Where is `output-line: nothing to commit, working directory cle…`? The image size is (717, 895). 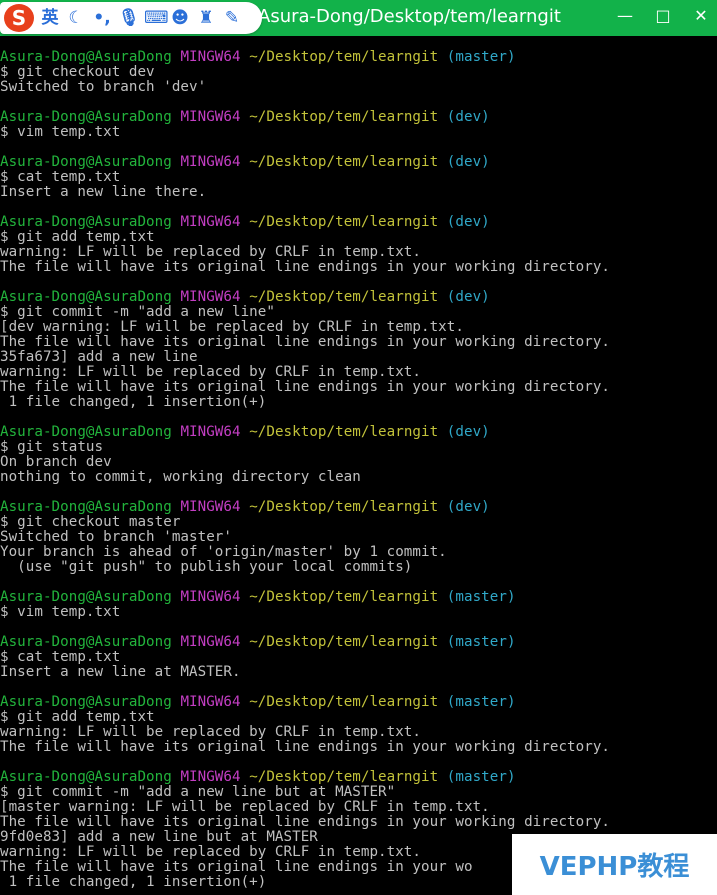
output-line: nothing to commit, working directory cle… is located at coordinates (180, 477).